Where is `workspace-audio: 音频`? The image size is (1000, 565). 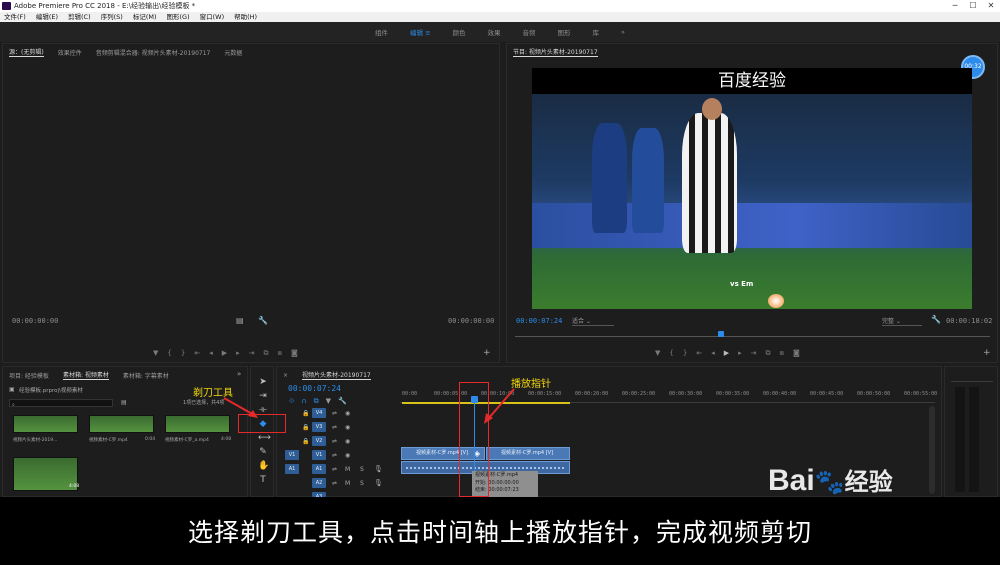
workspace-audio: 音频 is located at coordinates (529, 32).